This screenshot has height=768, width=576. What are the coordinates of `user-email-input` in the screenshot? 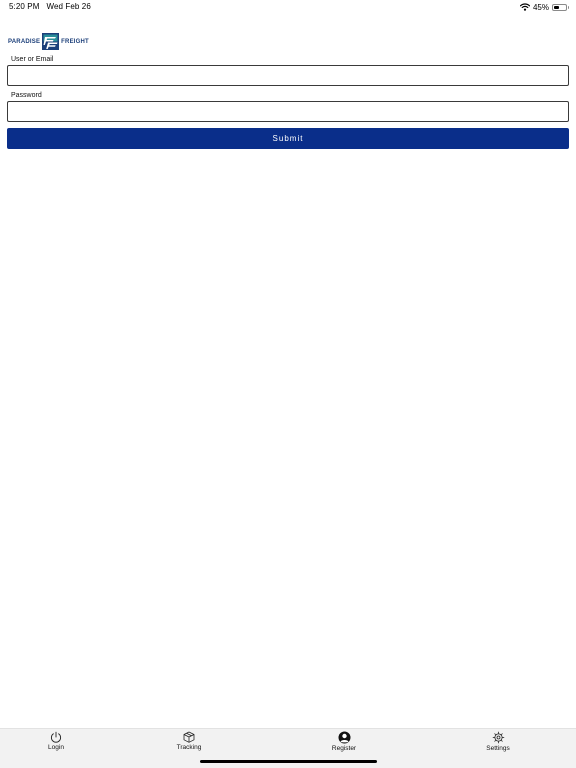 It's located at (288, 75).